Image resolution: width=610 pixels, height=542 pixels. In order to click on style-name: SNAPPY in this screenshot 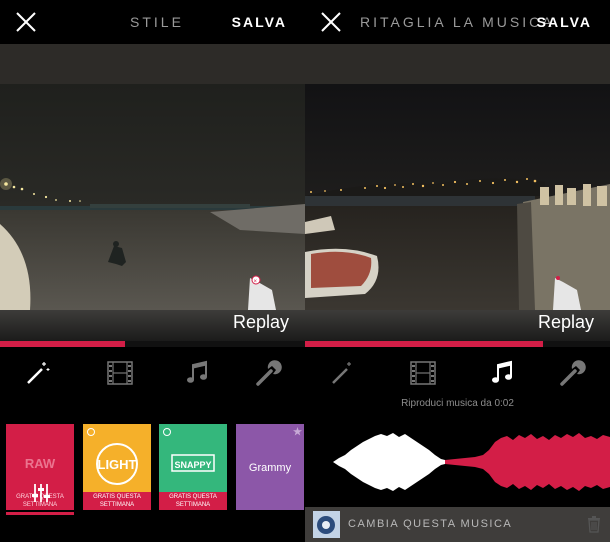, I will do `click(193, 465)`.